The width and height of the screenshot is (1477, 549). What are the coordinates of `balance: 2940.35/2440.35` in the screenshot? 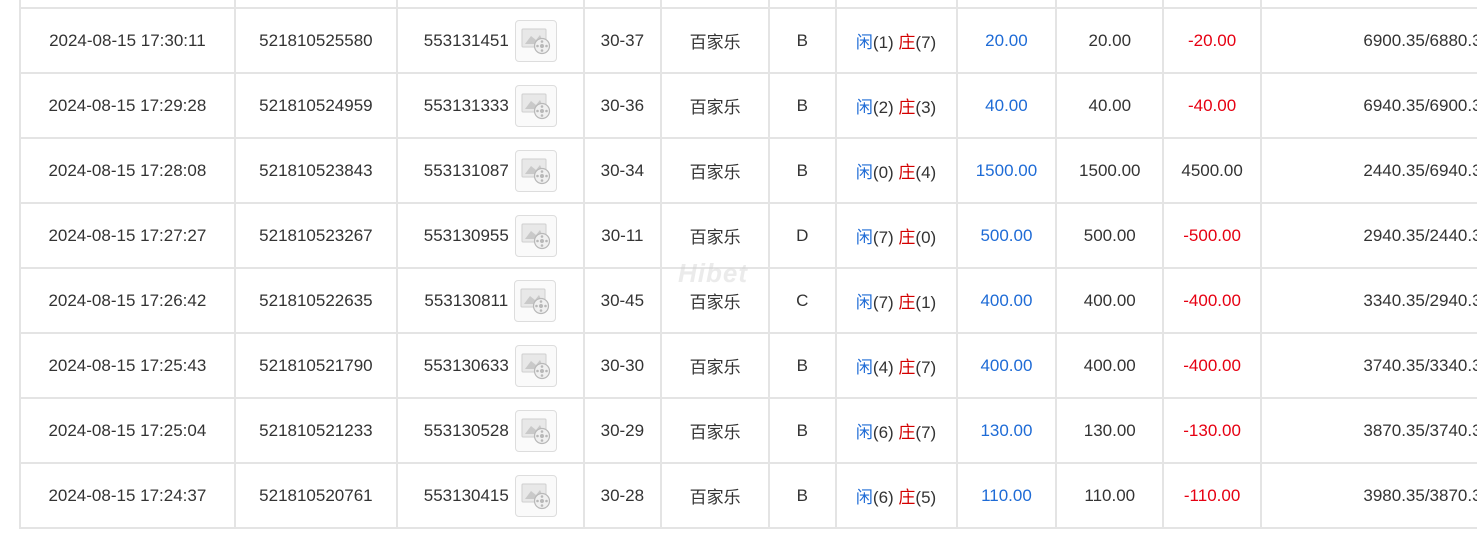 It's located at (1420, 235).